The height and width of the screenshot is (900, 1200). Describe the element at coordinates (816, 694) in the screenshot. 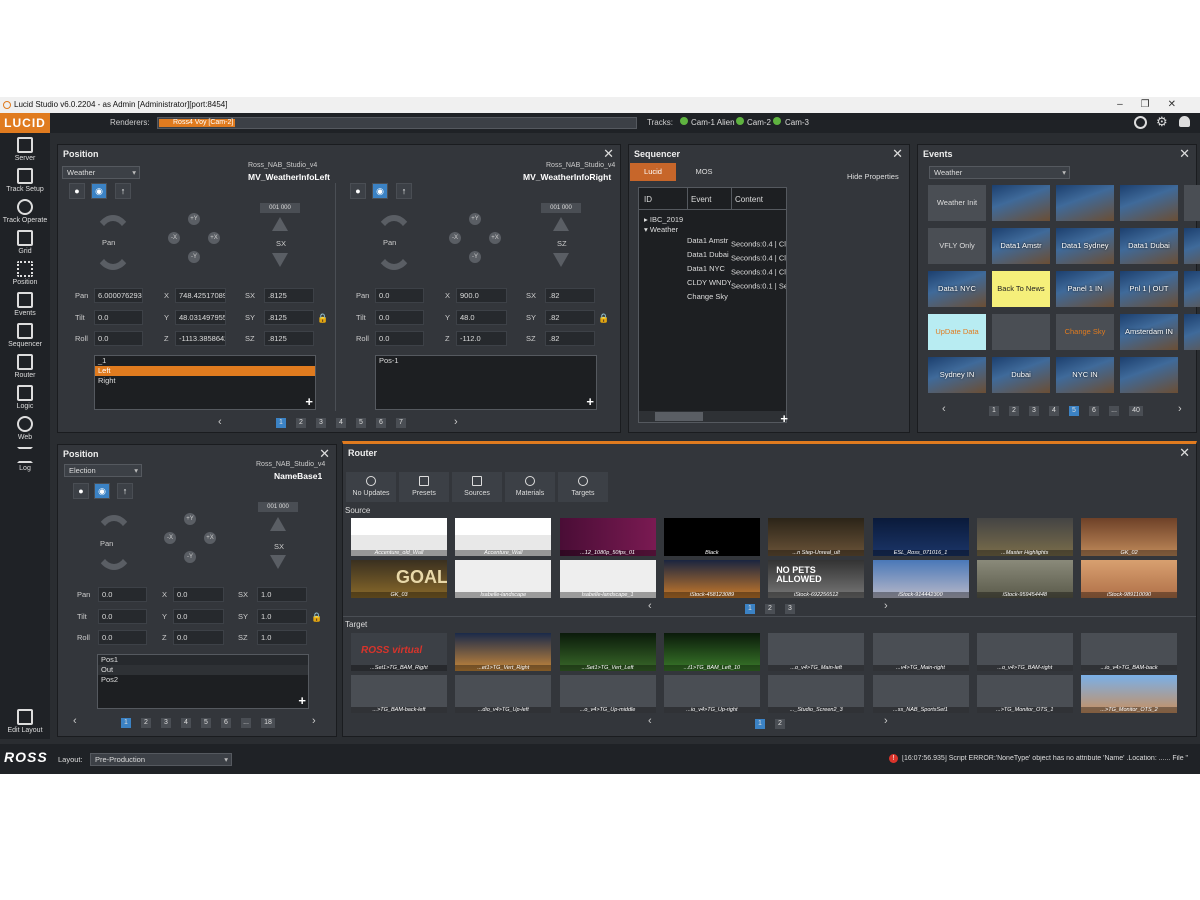

I see `target-thumbnail: ..._Studio_Screen2_3` at that location.